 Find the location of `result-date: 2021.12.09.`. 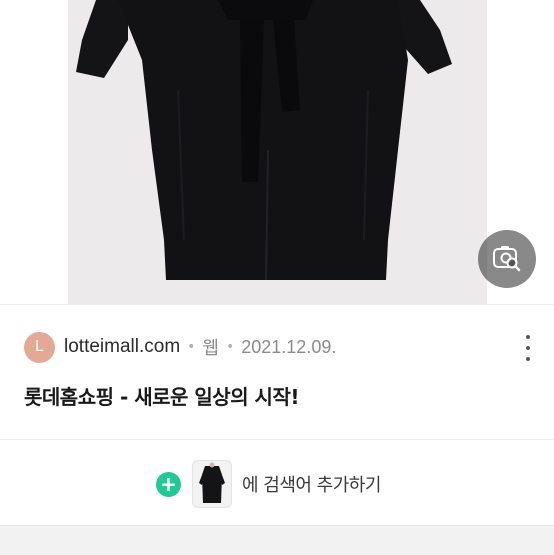

result-date: 2021.12.09. is located at coordinates (289, 346).